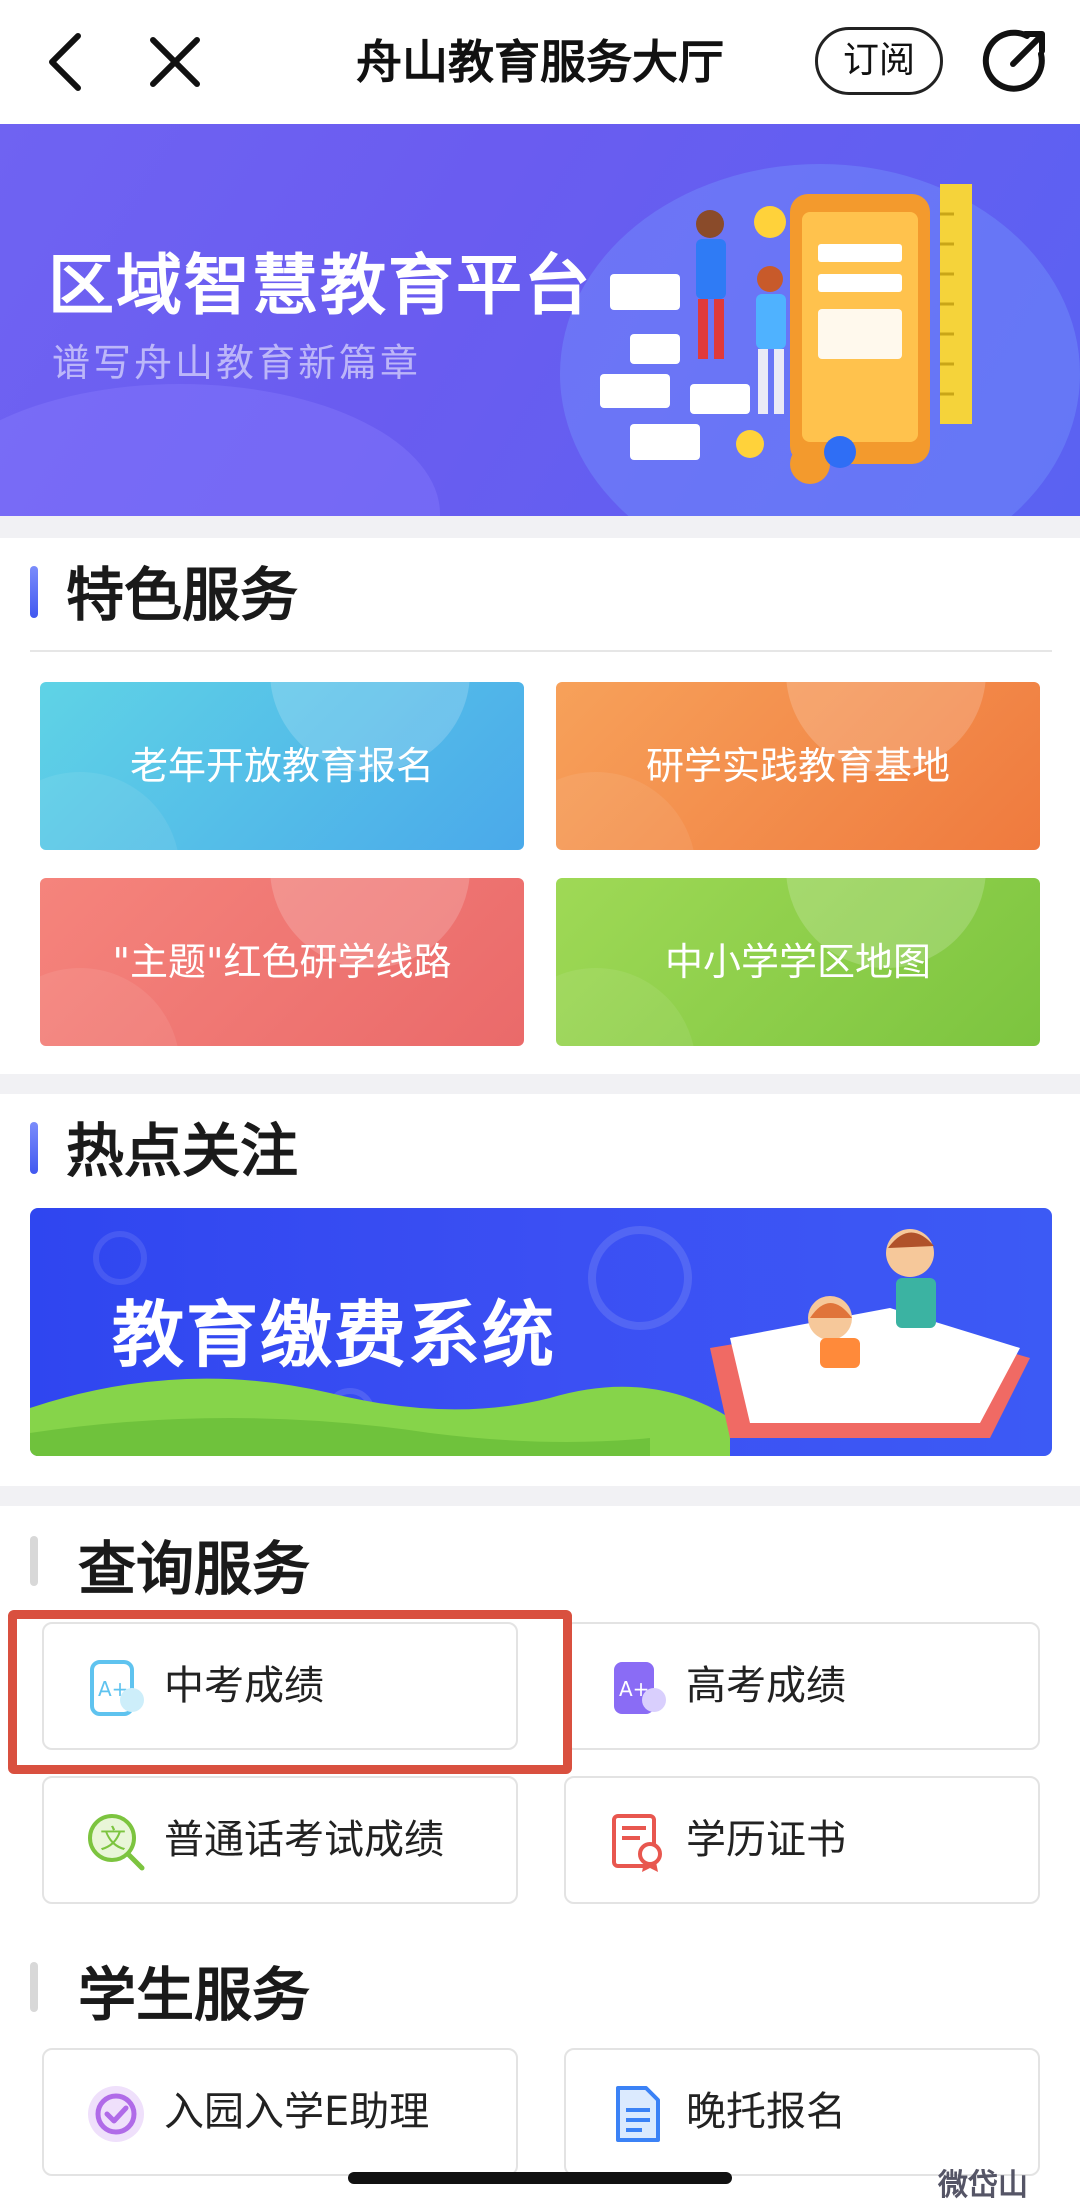 Image resolution: width=1080 pixels, height=2211 pixels. Describe the element at coordinates (638, 2114) in the screenshot. I see `document-icon` at that location.